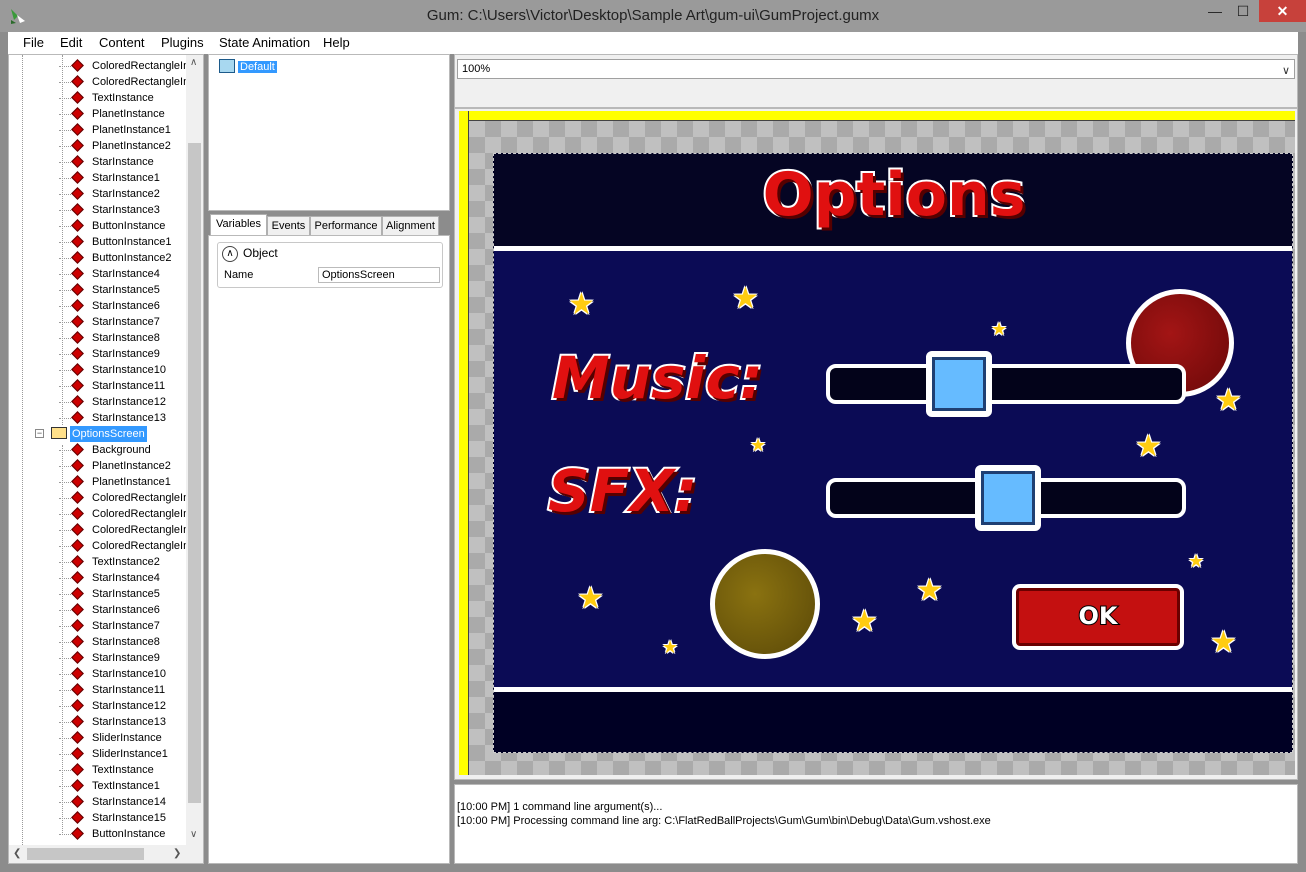 Image resolution: width=1306 pixels, height=872 pixels. What do you see at coordinates (194, 473) in the screenshot?
I see `tree-scroll-thumb` at bounding box center [194, 473].